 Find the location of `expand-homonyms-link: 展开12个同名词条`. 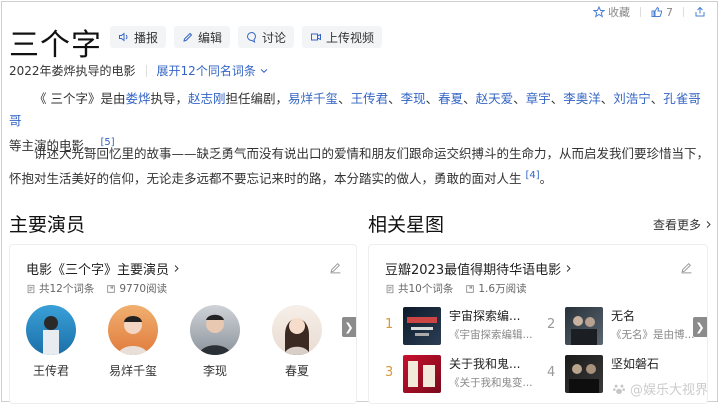

expand-homonyms-link: 展开12个同名词条 is located at coordinates (213, 70).